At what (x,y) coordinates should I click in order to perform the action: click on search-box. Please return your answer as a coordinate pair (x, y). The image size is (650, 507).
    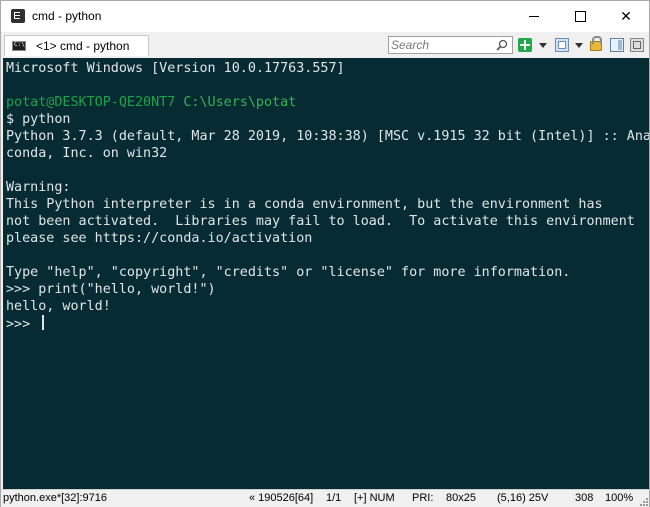
    Looking at the image, I should click on (450, 45).